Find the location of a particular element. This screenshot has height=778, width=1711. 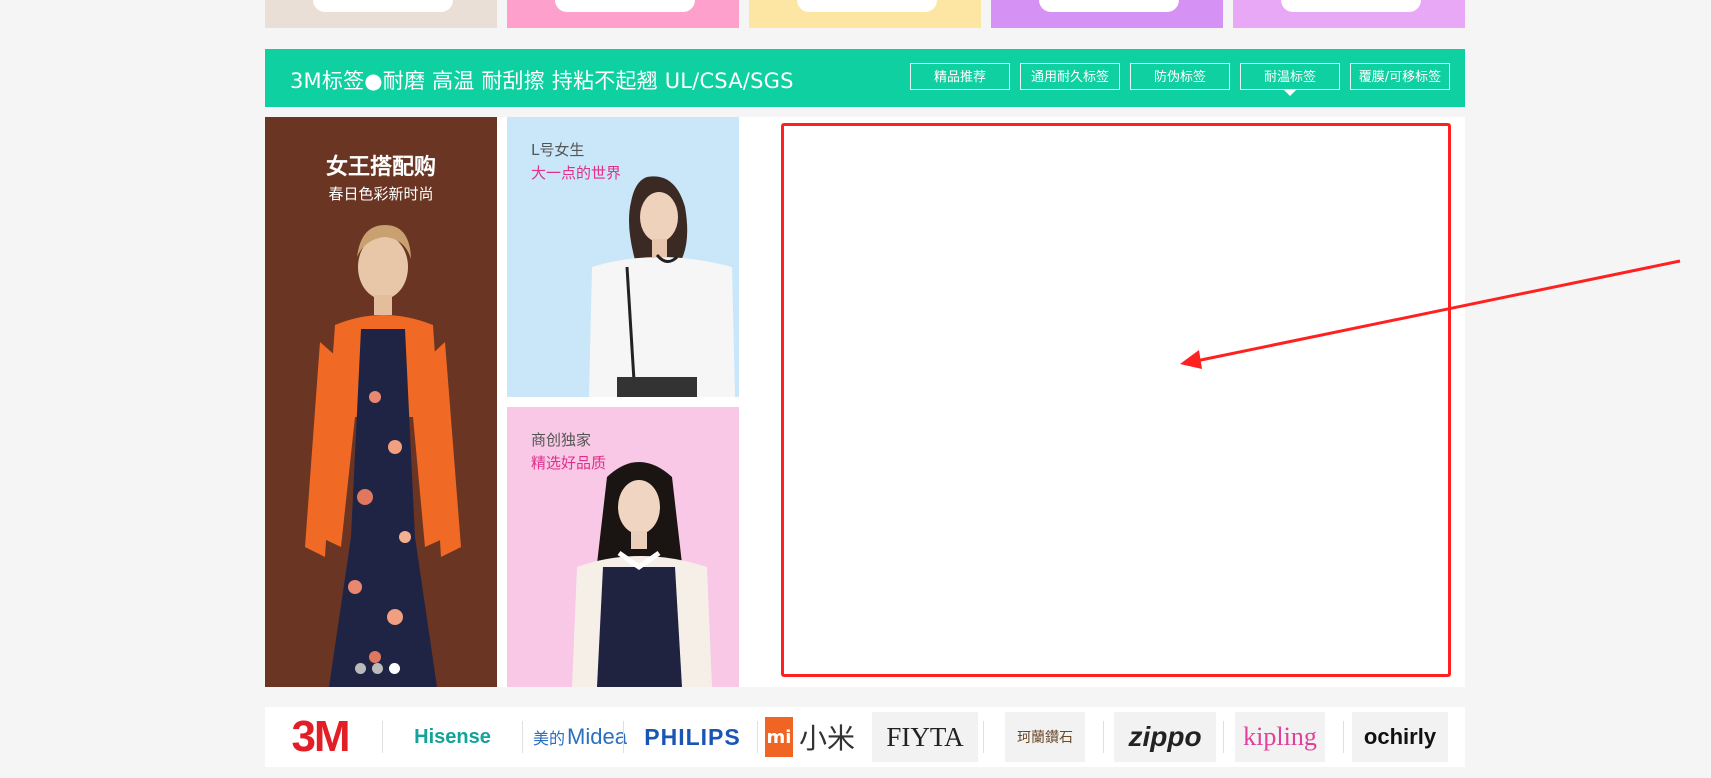

top-category-tiles is located at coordinates (865, 14).